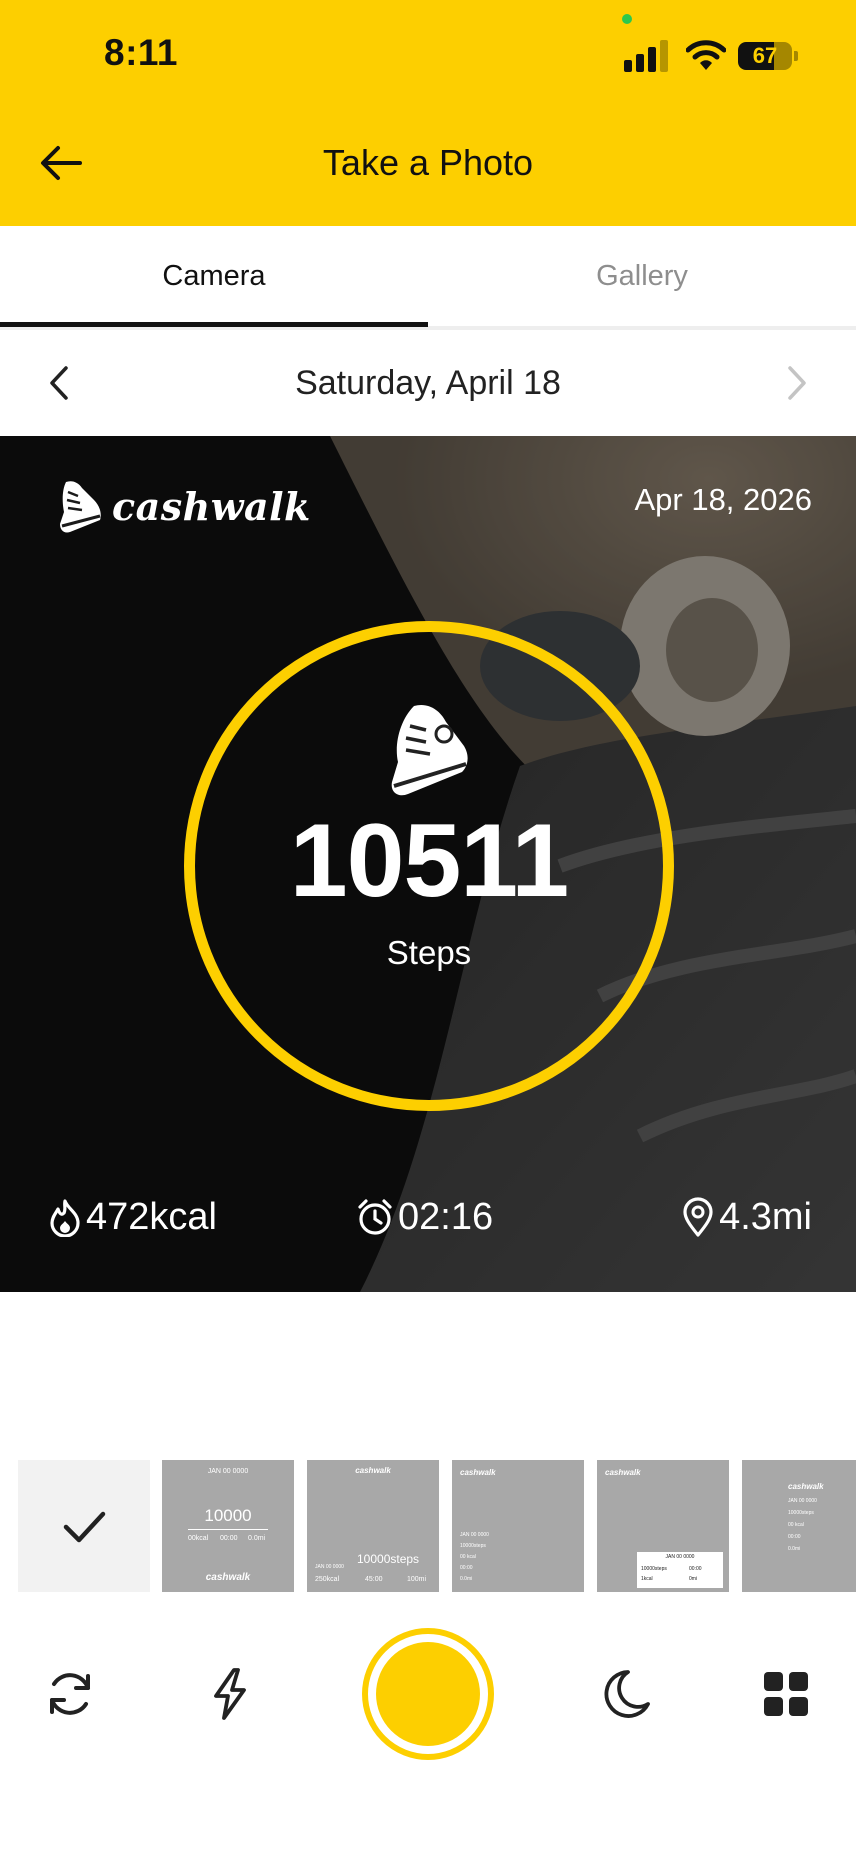  Describe the element at coordinates (374, 1579) in the screenshot. I see `template-time: 45:00` at that location.